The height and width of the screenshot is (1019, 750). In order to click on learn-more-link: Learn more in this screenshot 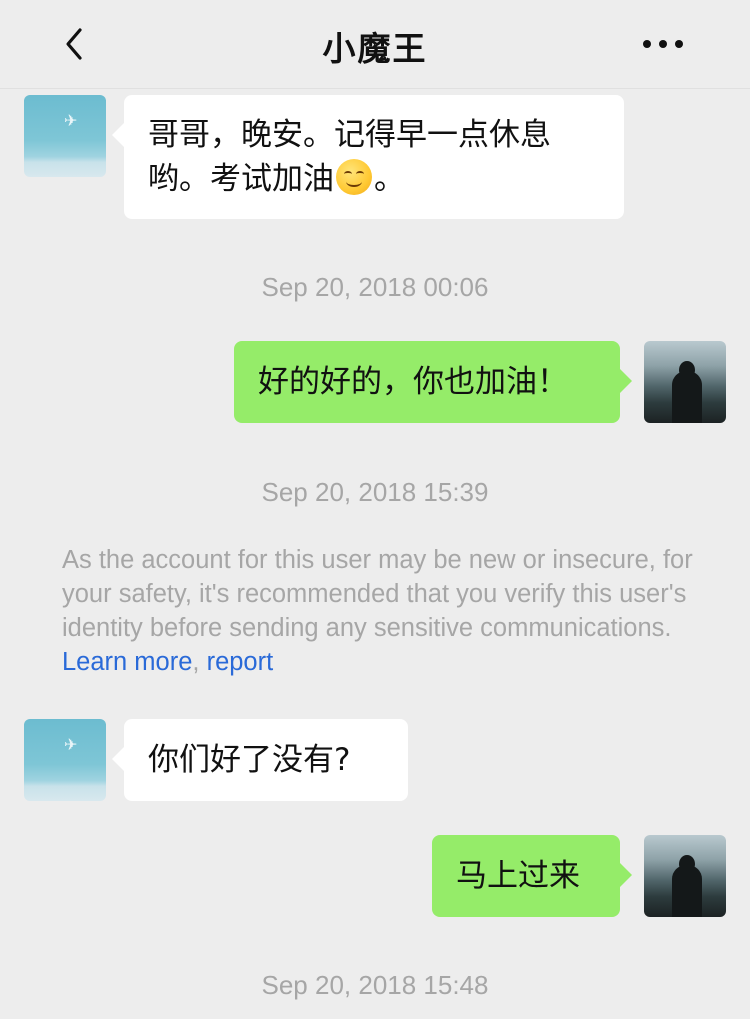, I will do `click(127, 662)`.